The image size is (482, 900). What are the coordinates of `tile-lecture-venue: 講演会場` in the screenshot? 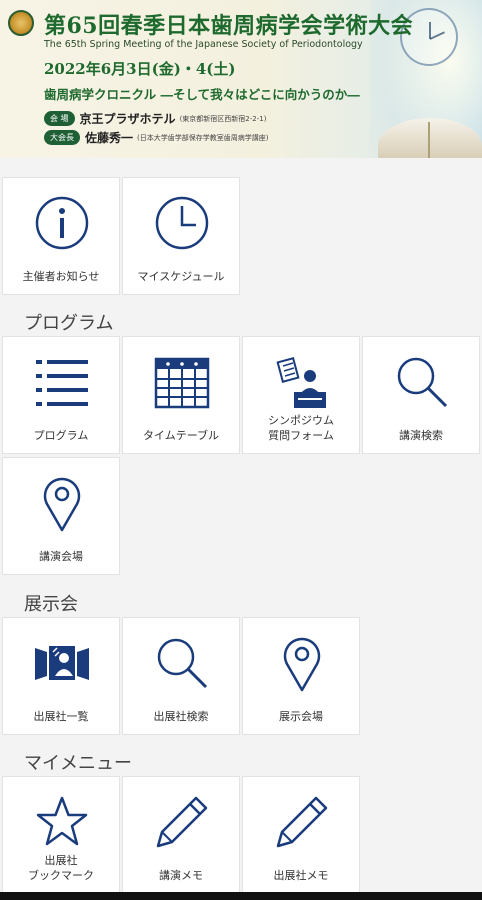 It's located at (61, 516).